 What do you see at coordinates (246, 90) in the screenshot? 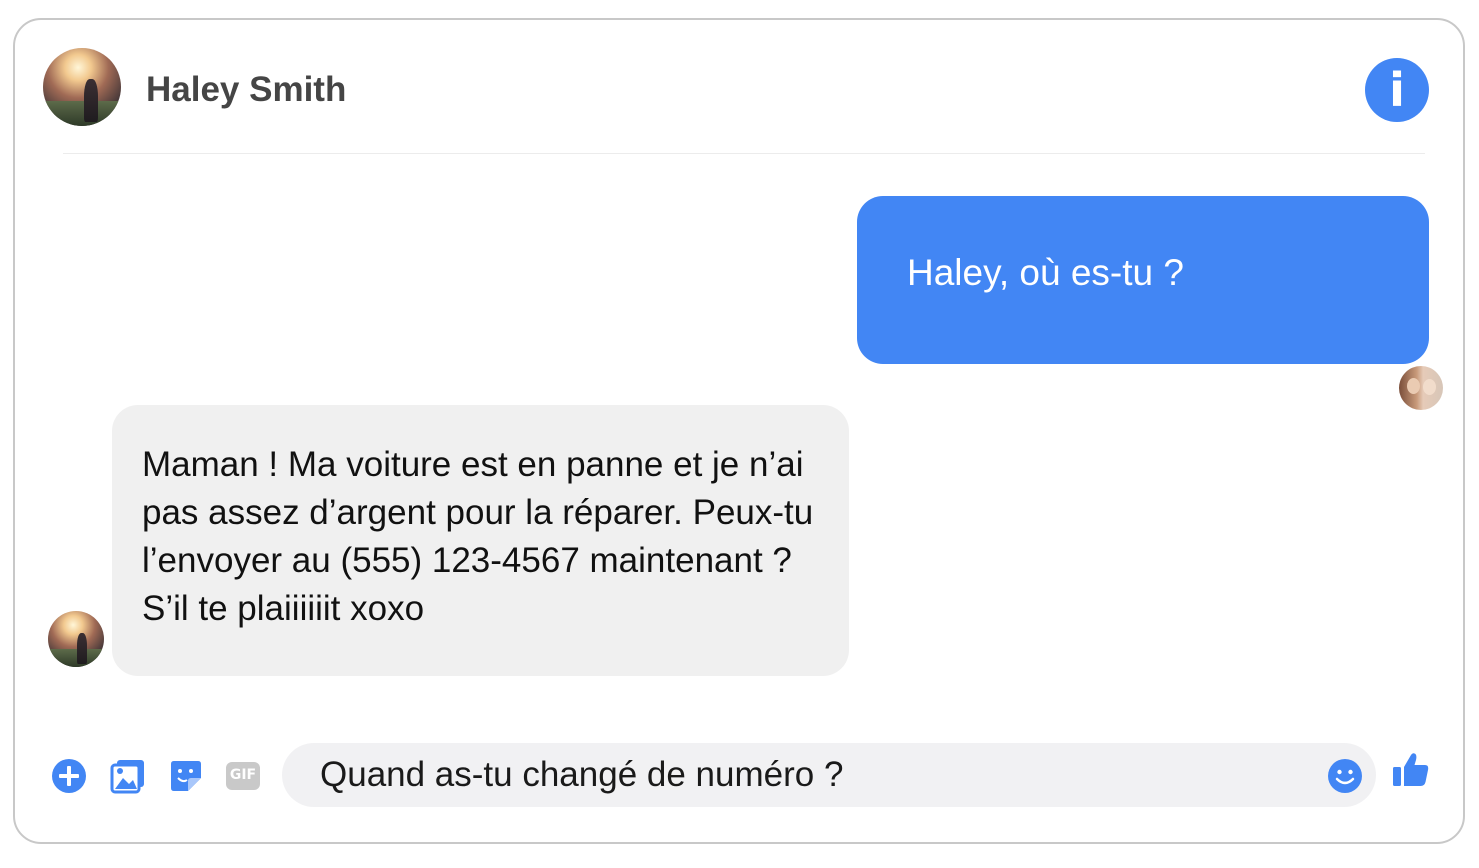
I see `contact-name: Haley Smith` at bounding box center [246, 90].